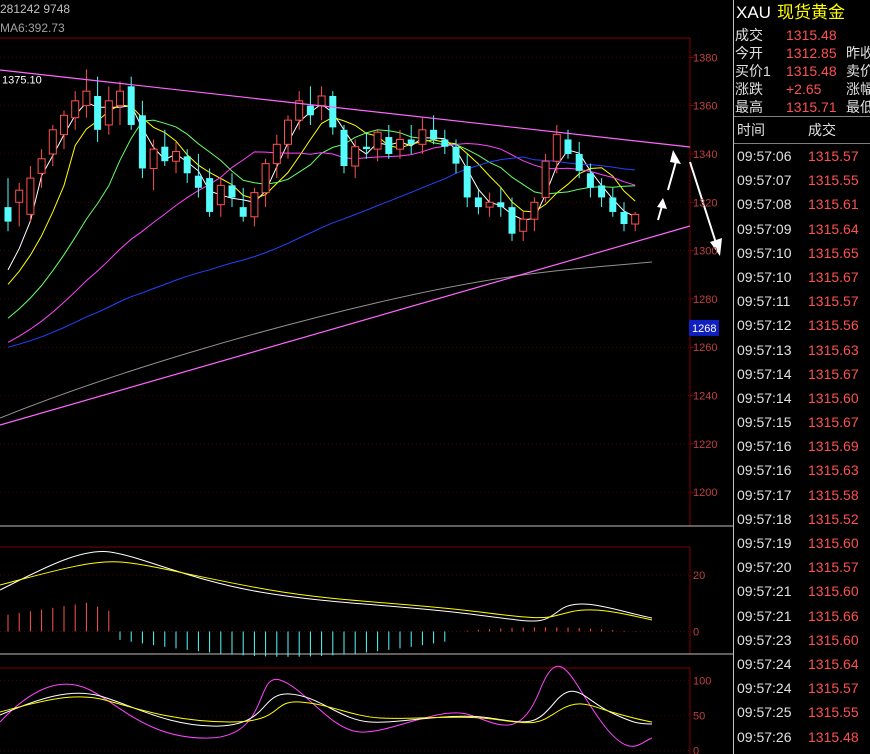 The height and width of the screenshot is (754, 870). Describe the element at coordinates (833, 615) in the screenshot. I see `tick-price: 1315.66` at that location.